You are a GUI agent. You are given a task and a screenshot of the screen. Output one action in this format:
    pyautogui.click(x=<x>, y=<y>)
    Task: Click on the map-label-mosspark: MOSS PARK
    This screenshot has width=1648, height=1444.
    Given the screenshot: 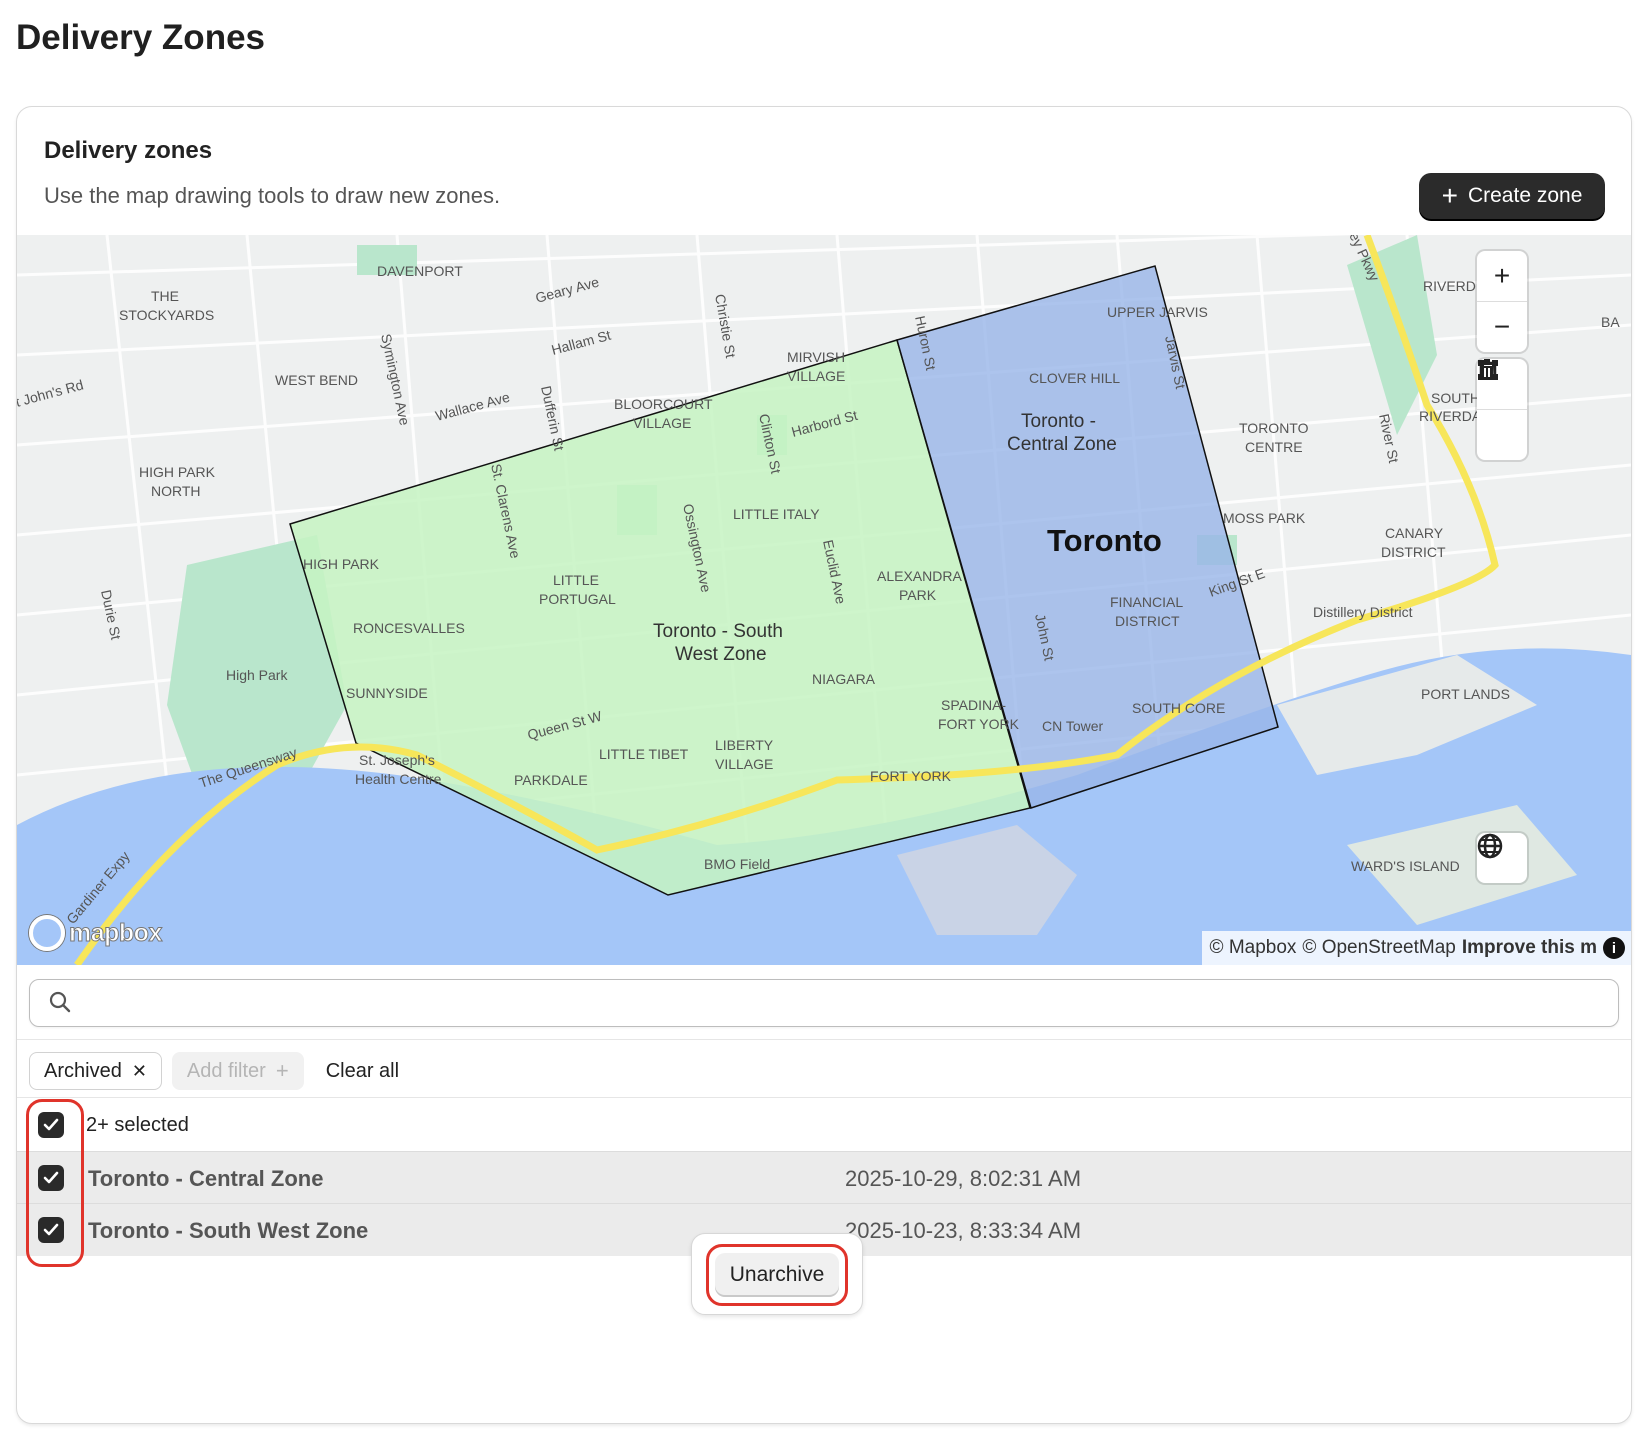 What is the action you would take?
    pyautogui.click(x=1264, y=518)
    